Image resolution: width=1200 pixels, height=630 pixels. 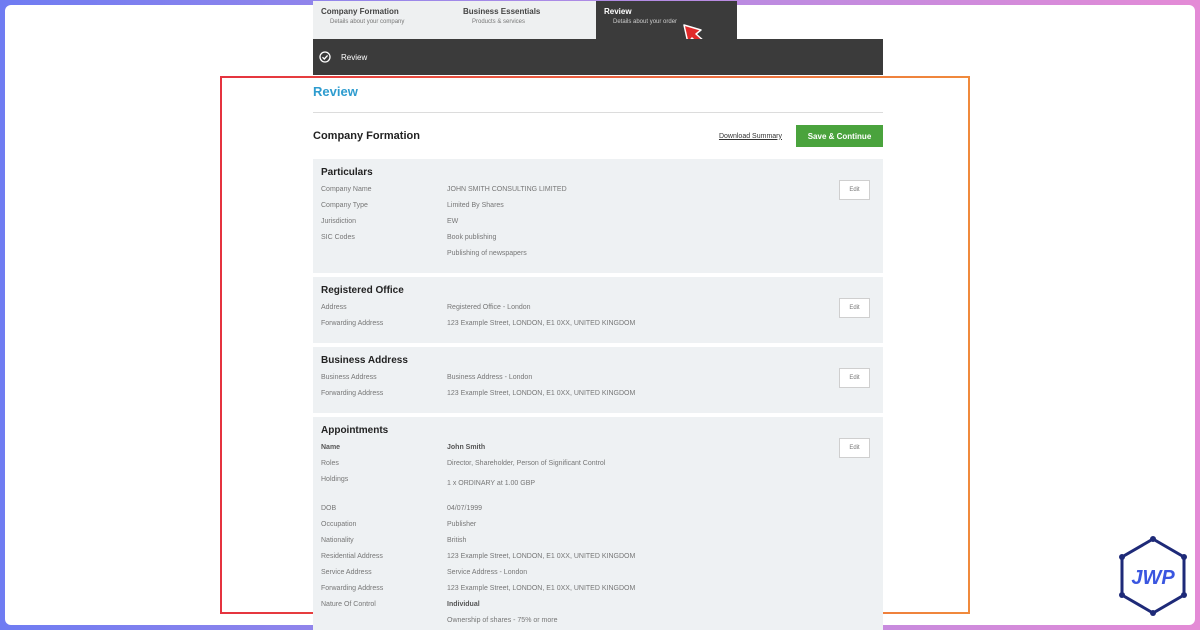 I want to click on edit-registered-office-button: Edit, so click(x=854, y=308).